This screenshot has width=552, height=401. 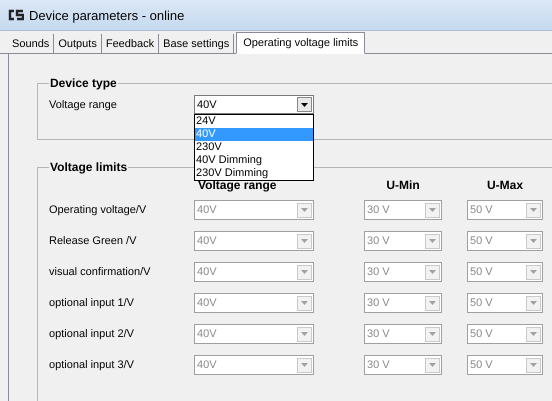 I want to click on row-label: Operating voltage/V, so click(x=98, y=210).